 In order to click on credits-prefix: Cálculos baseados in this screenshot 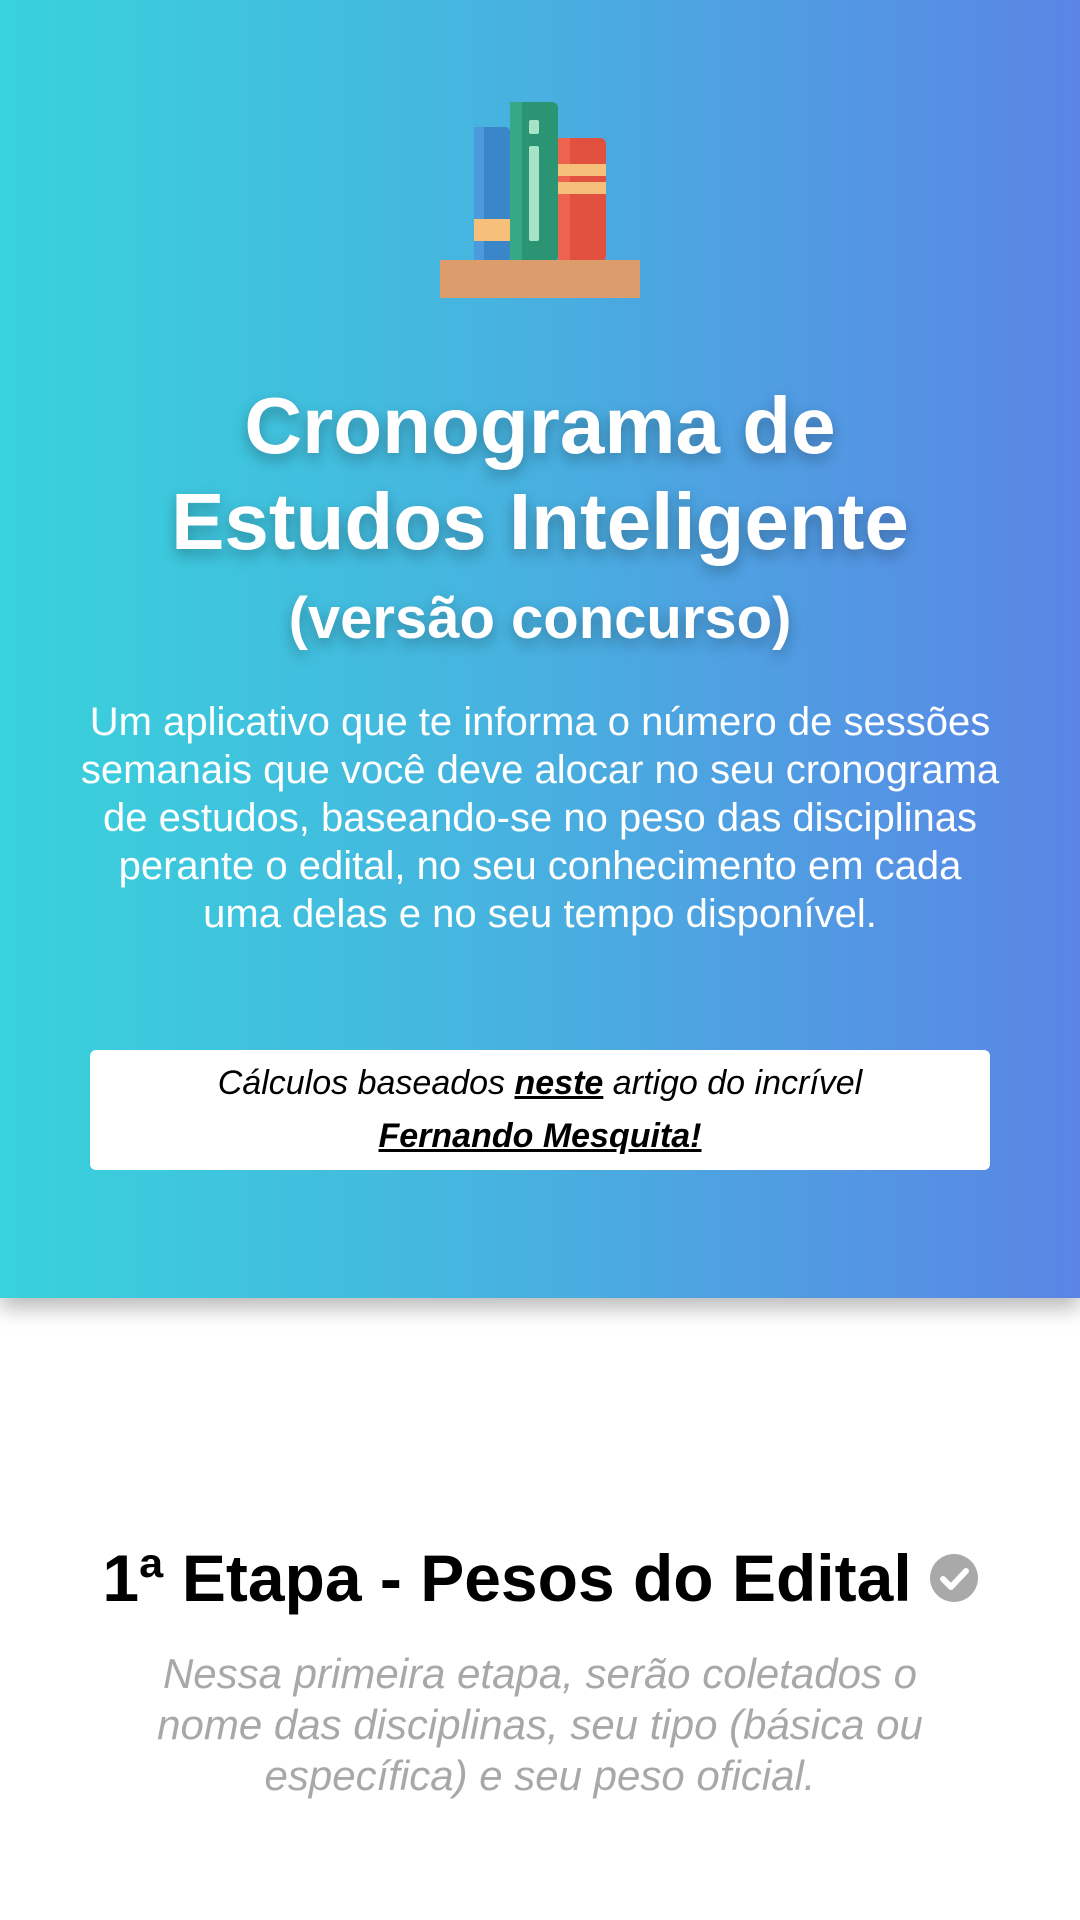, I will do `click(366, 1083)`.